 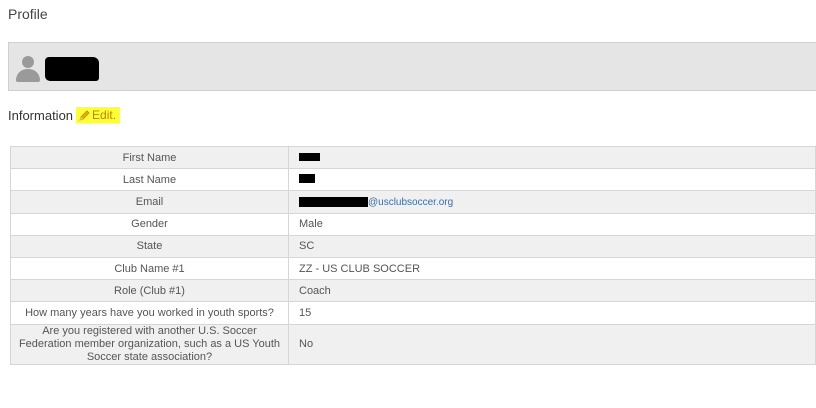 I want to click on pencil-icon, so click(x=84, y=115).